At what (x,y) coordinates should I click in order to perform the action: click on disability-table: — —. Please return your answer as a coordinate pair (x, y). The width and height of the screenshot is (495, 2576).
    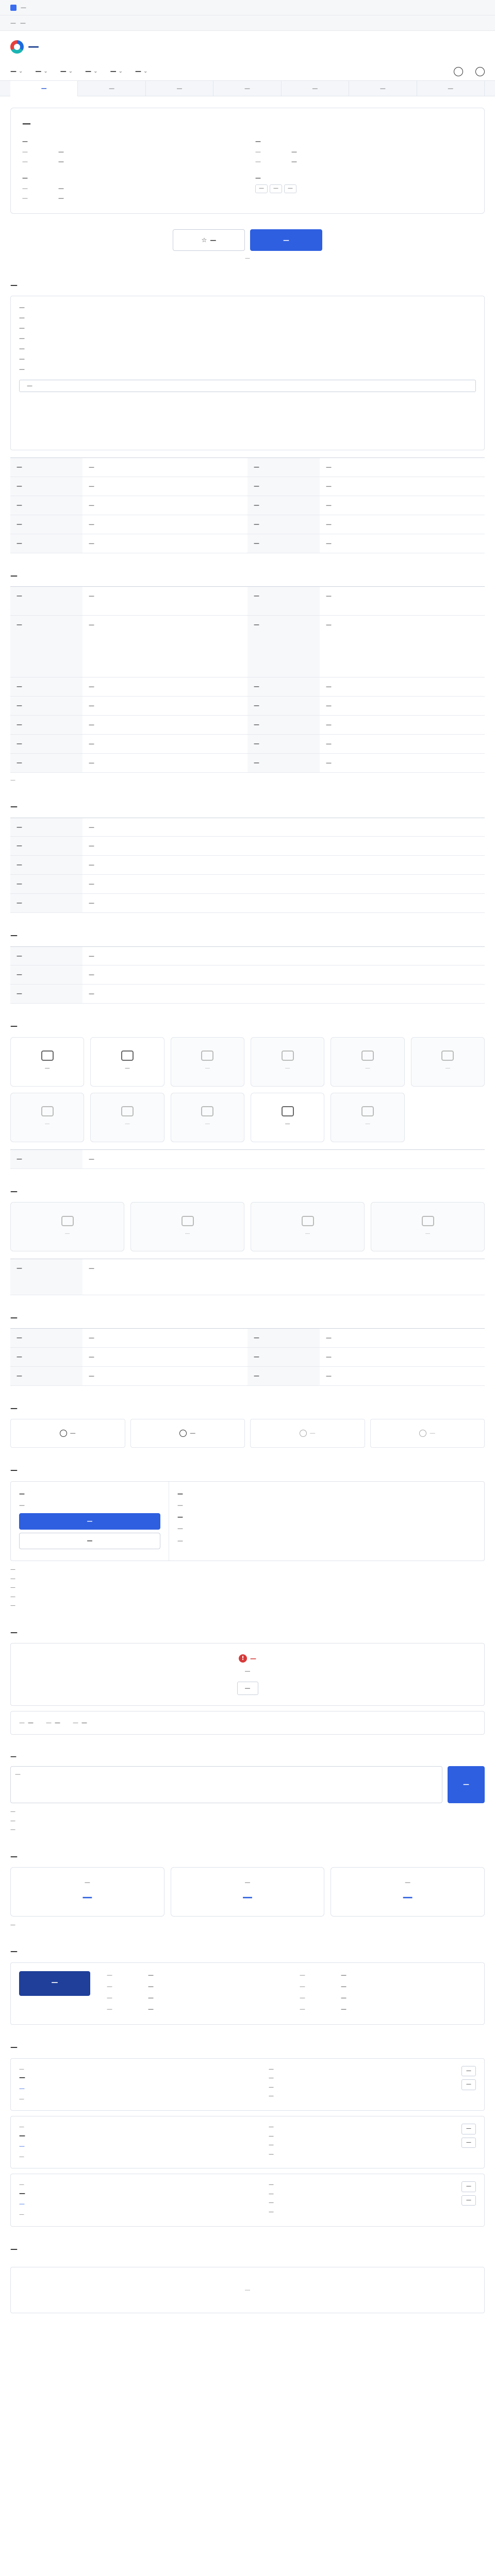
    Looking at the image, I should click on (247, 1276).